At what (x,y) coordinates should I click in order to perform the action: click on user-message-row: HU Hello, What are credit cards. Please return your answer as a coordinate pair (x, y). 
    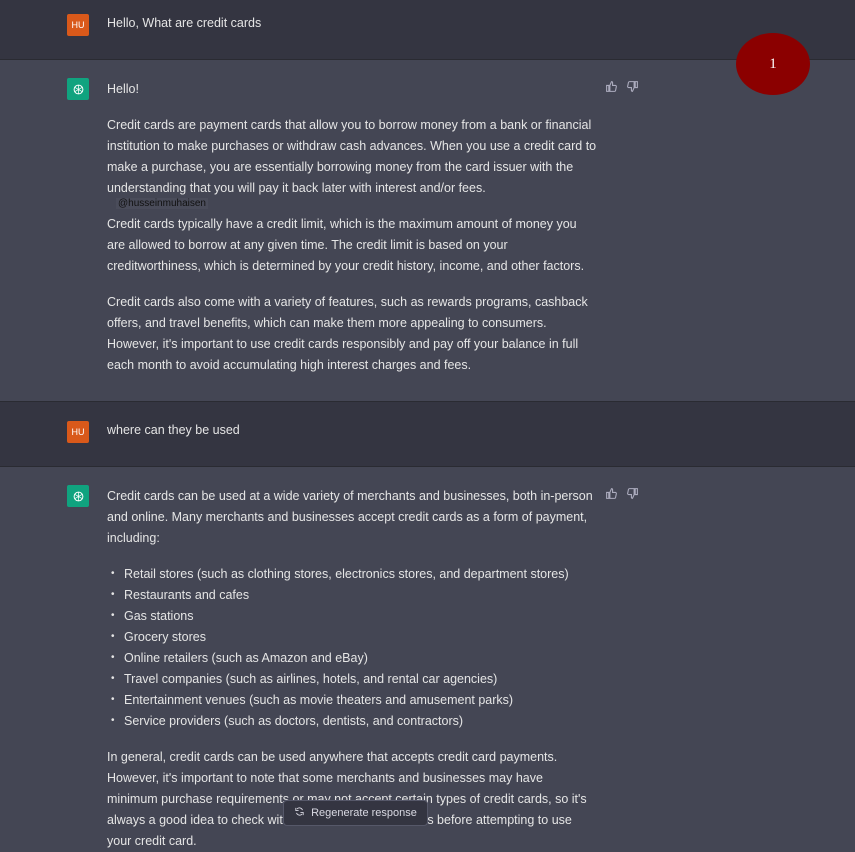
    Looking at the image, I should click on (427, 30).